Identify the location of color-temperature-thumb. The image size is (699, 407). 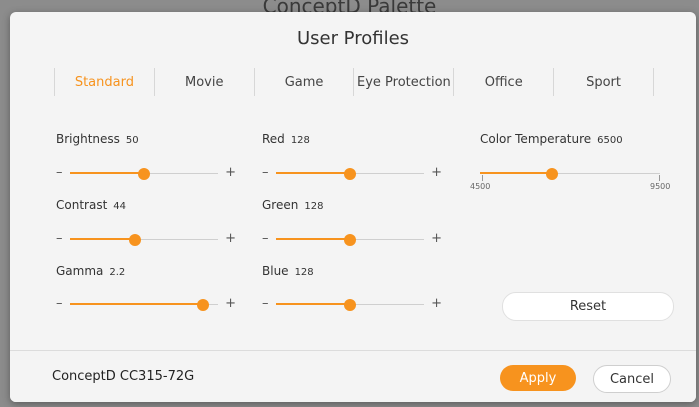
(552, 174).